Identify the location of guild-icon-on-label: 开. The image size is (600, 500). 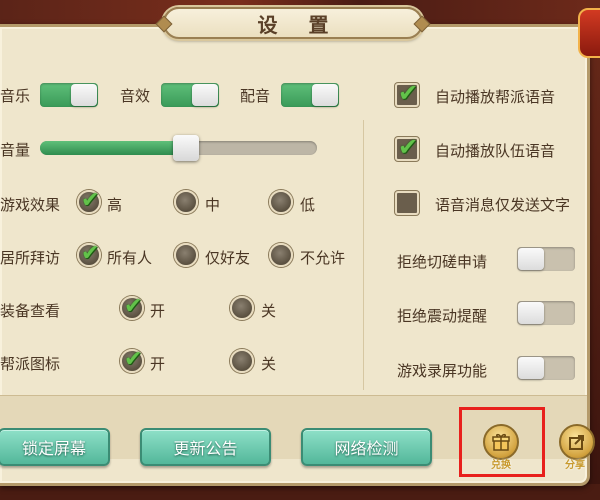
(158, 364).